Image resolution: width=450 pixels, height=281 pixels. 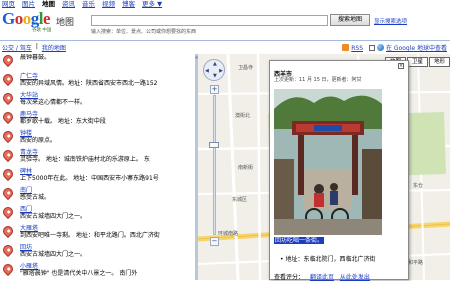 I want to click on result-title-link: 大雁塔, so click(x=107, y=228).